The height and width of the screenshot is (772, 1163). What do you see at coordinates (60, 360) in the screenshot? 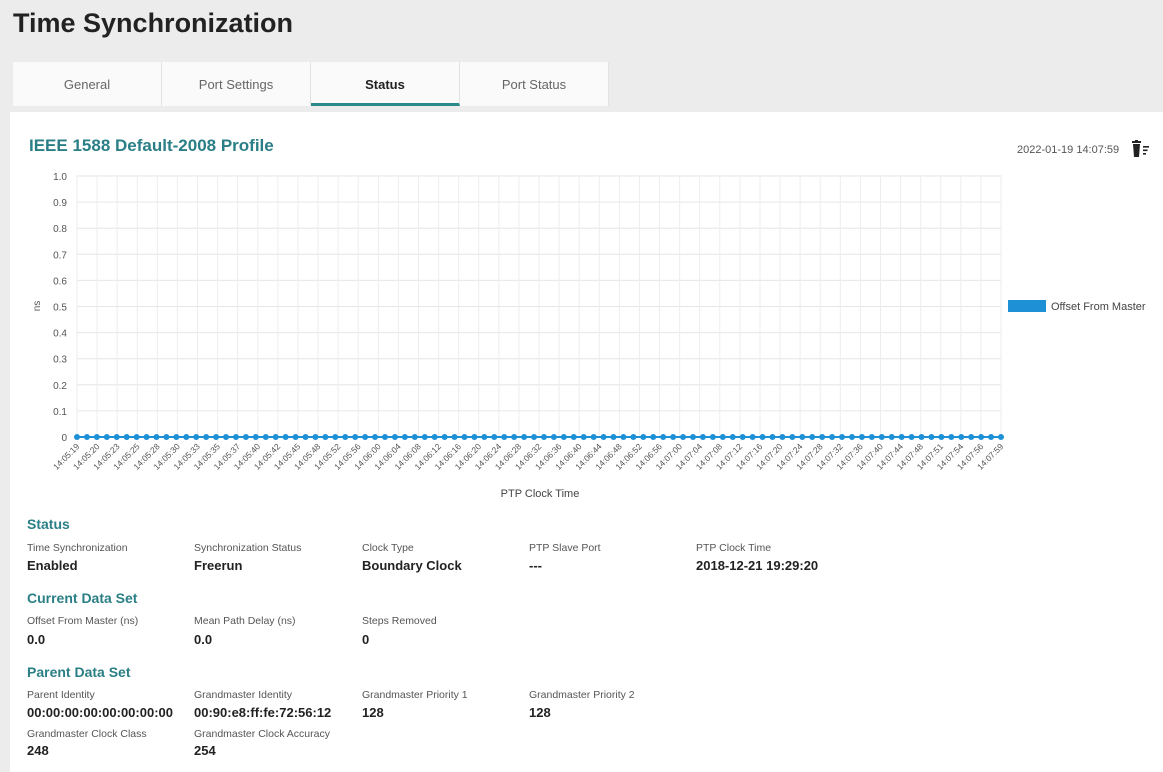
I see `y-tick-label: 0.3` at bounding box center [60, 360].